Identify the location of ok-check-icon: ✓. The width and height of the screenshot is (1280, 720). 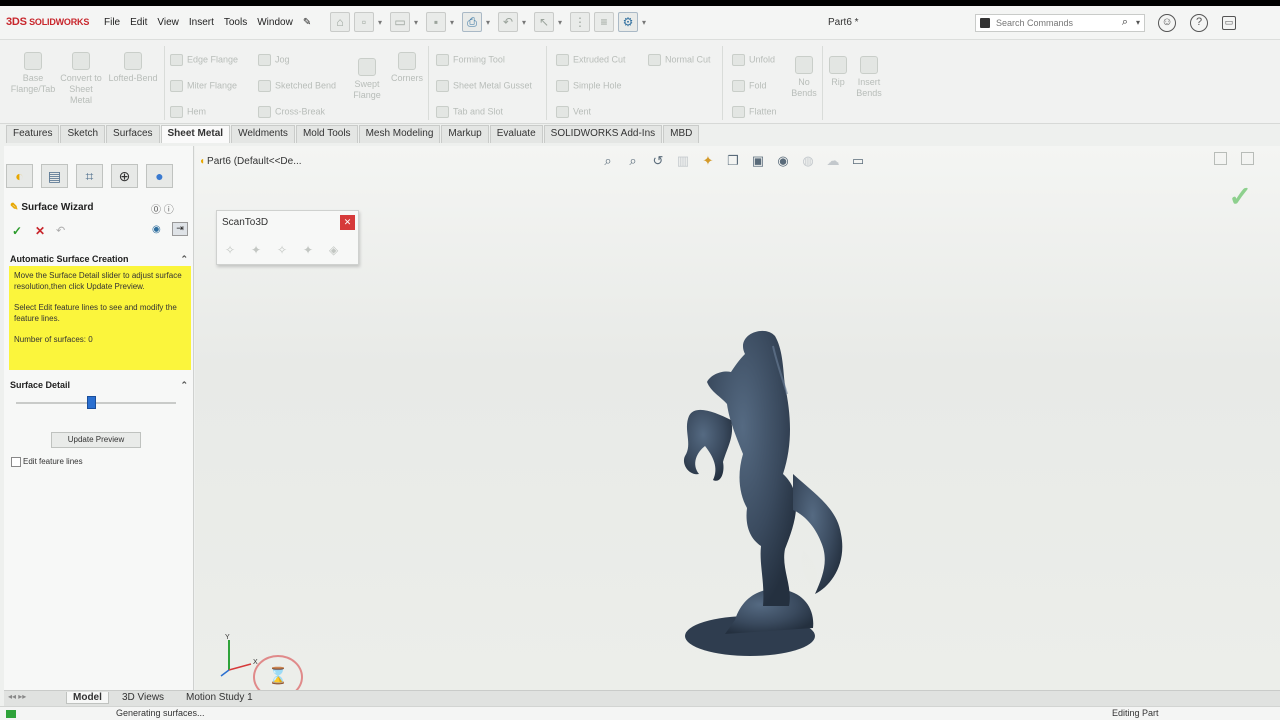
(17, 231).